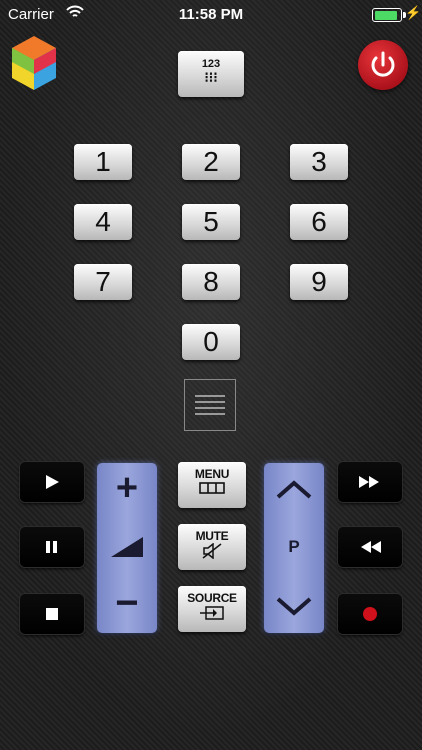 The height and width of the screenshot is (750, 422). I want to click on channel-rocker: P, so click(294, 548).